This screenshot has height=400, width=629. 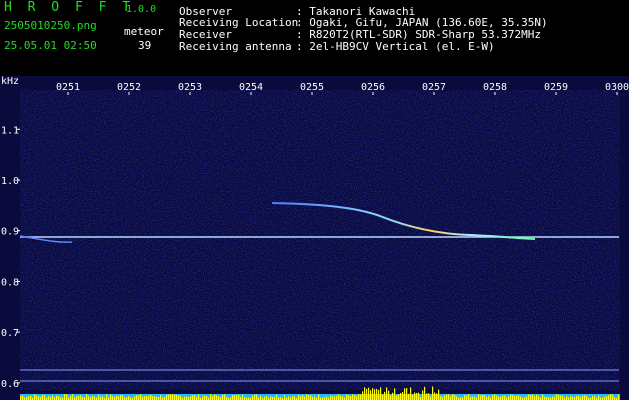 What do you see at coordinates (145, 45) in the screenshot?
I see `meteor-count: 39` at bounding box center [145, 45].